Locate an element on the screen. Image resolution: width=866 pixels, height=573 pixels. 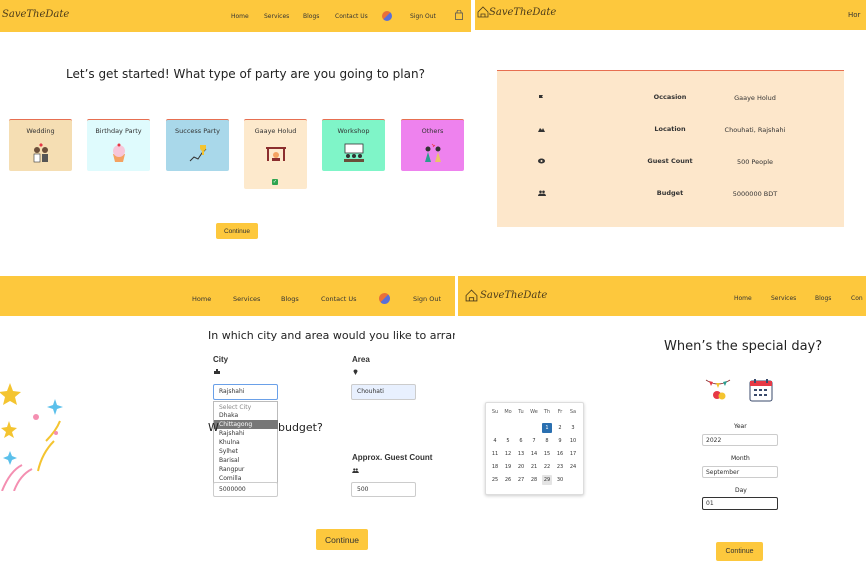
year-label: Year is located at coordinates (740, 426).